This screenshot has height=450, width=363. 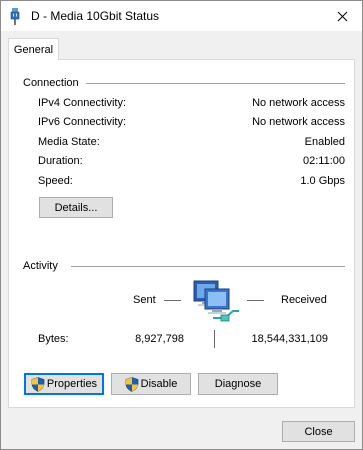 I want to click on duration-label: Duration:, so click(x=60, y=161).